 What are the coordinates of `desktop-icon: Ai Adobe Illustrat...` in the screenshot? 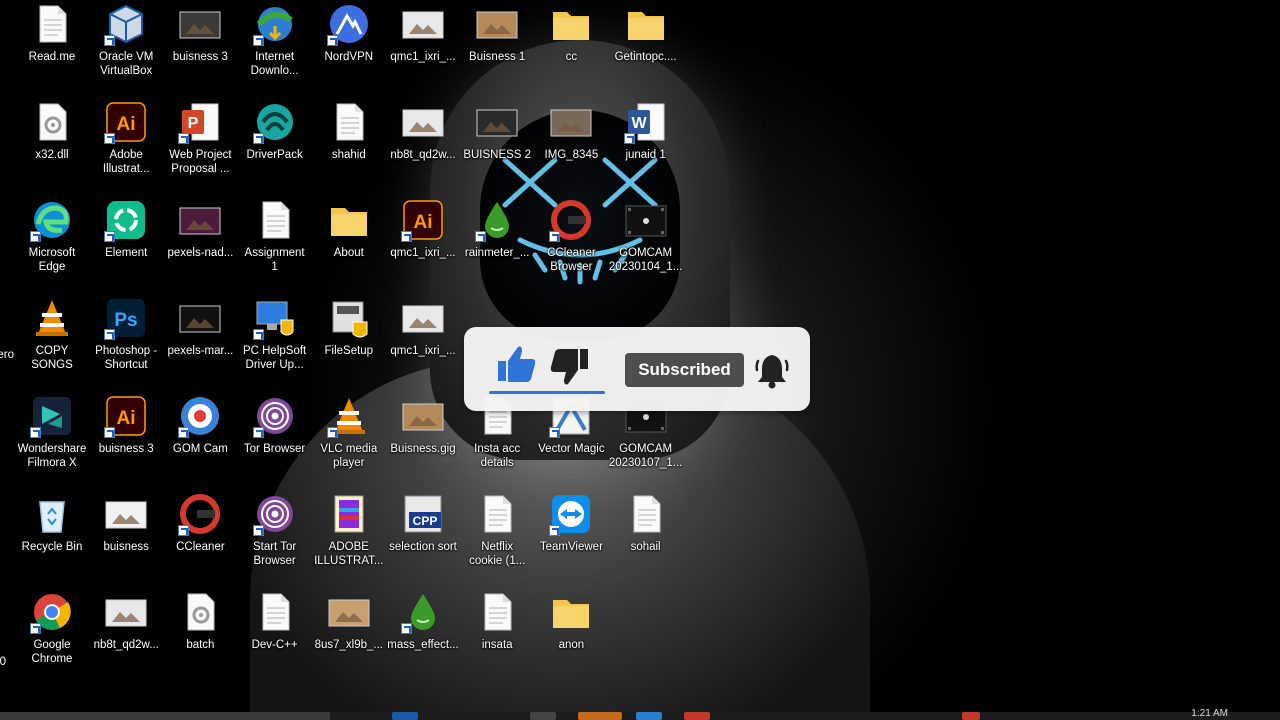 It's located at (126, 144).